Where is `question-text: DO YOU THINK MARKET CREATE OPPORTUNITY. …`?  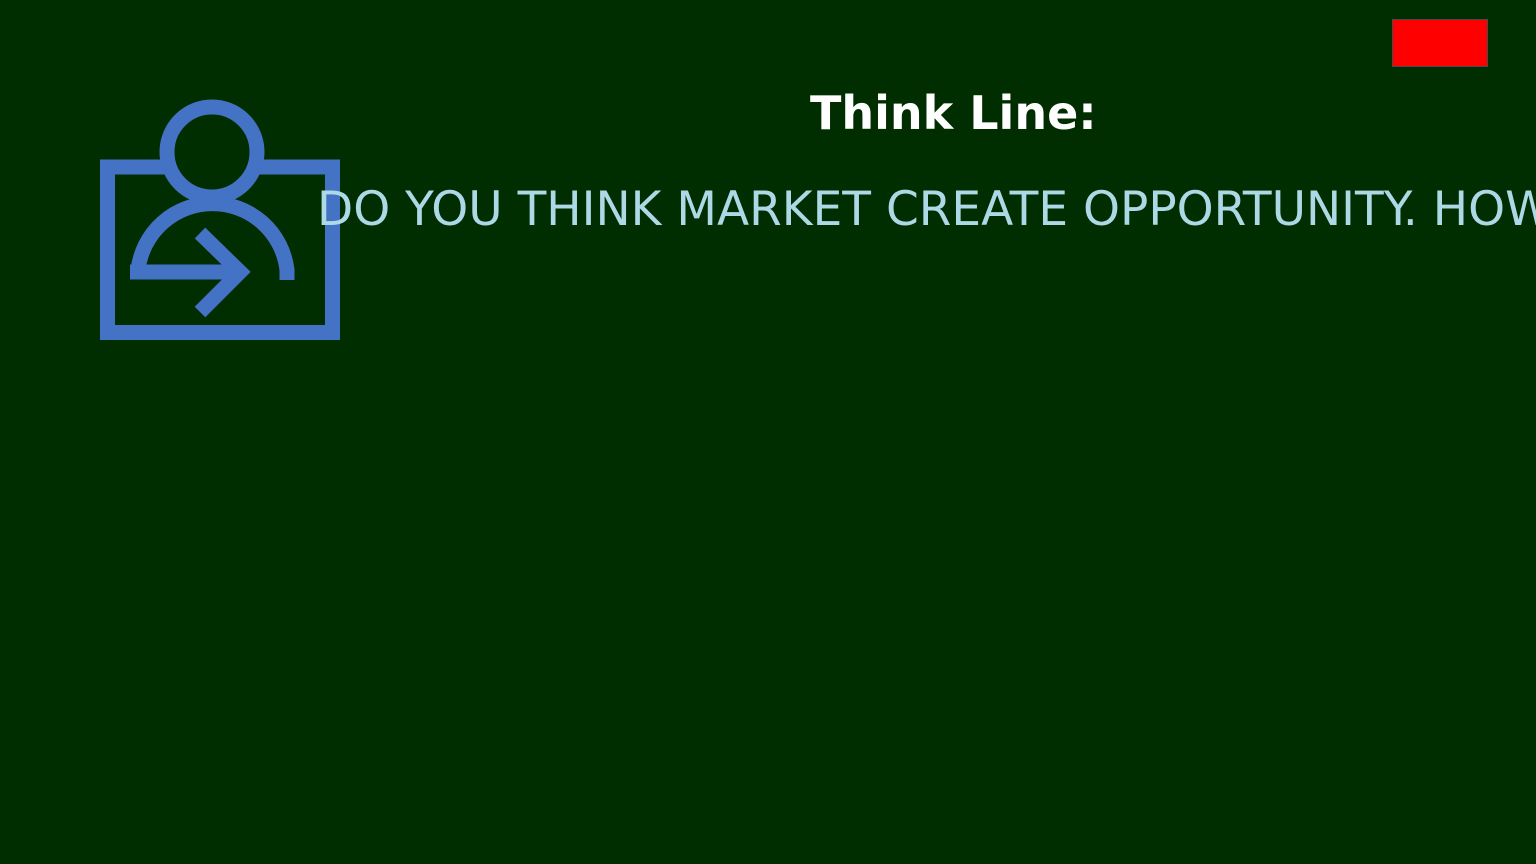
question-text: DO YOU THINK MARKET CREATE OPPORTUNITY. … is located at coordinates (926, 209).